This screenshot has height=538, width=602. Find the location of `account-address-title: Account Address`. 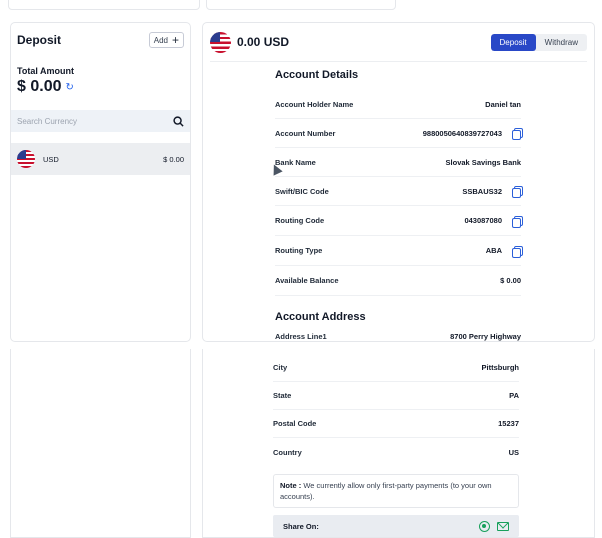

account-address-title: Account Address is located at coordinates (320, 317).